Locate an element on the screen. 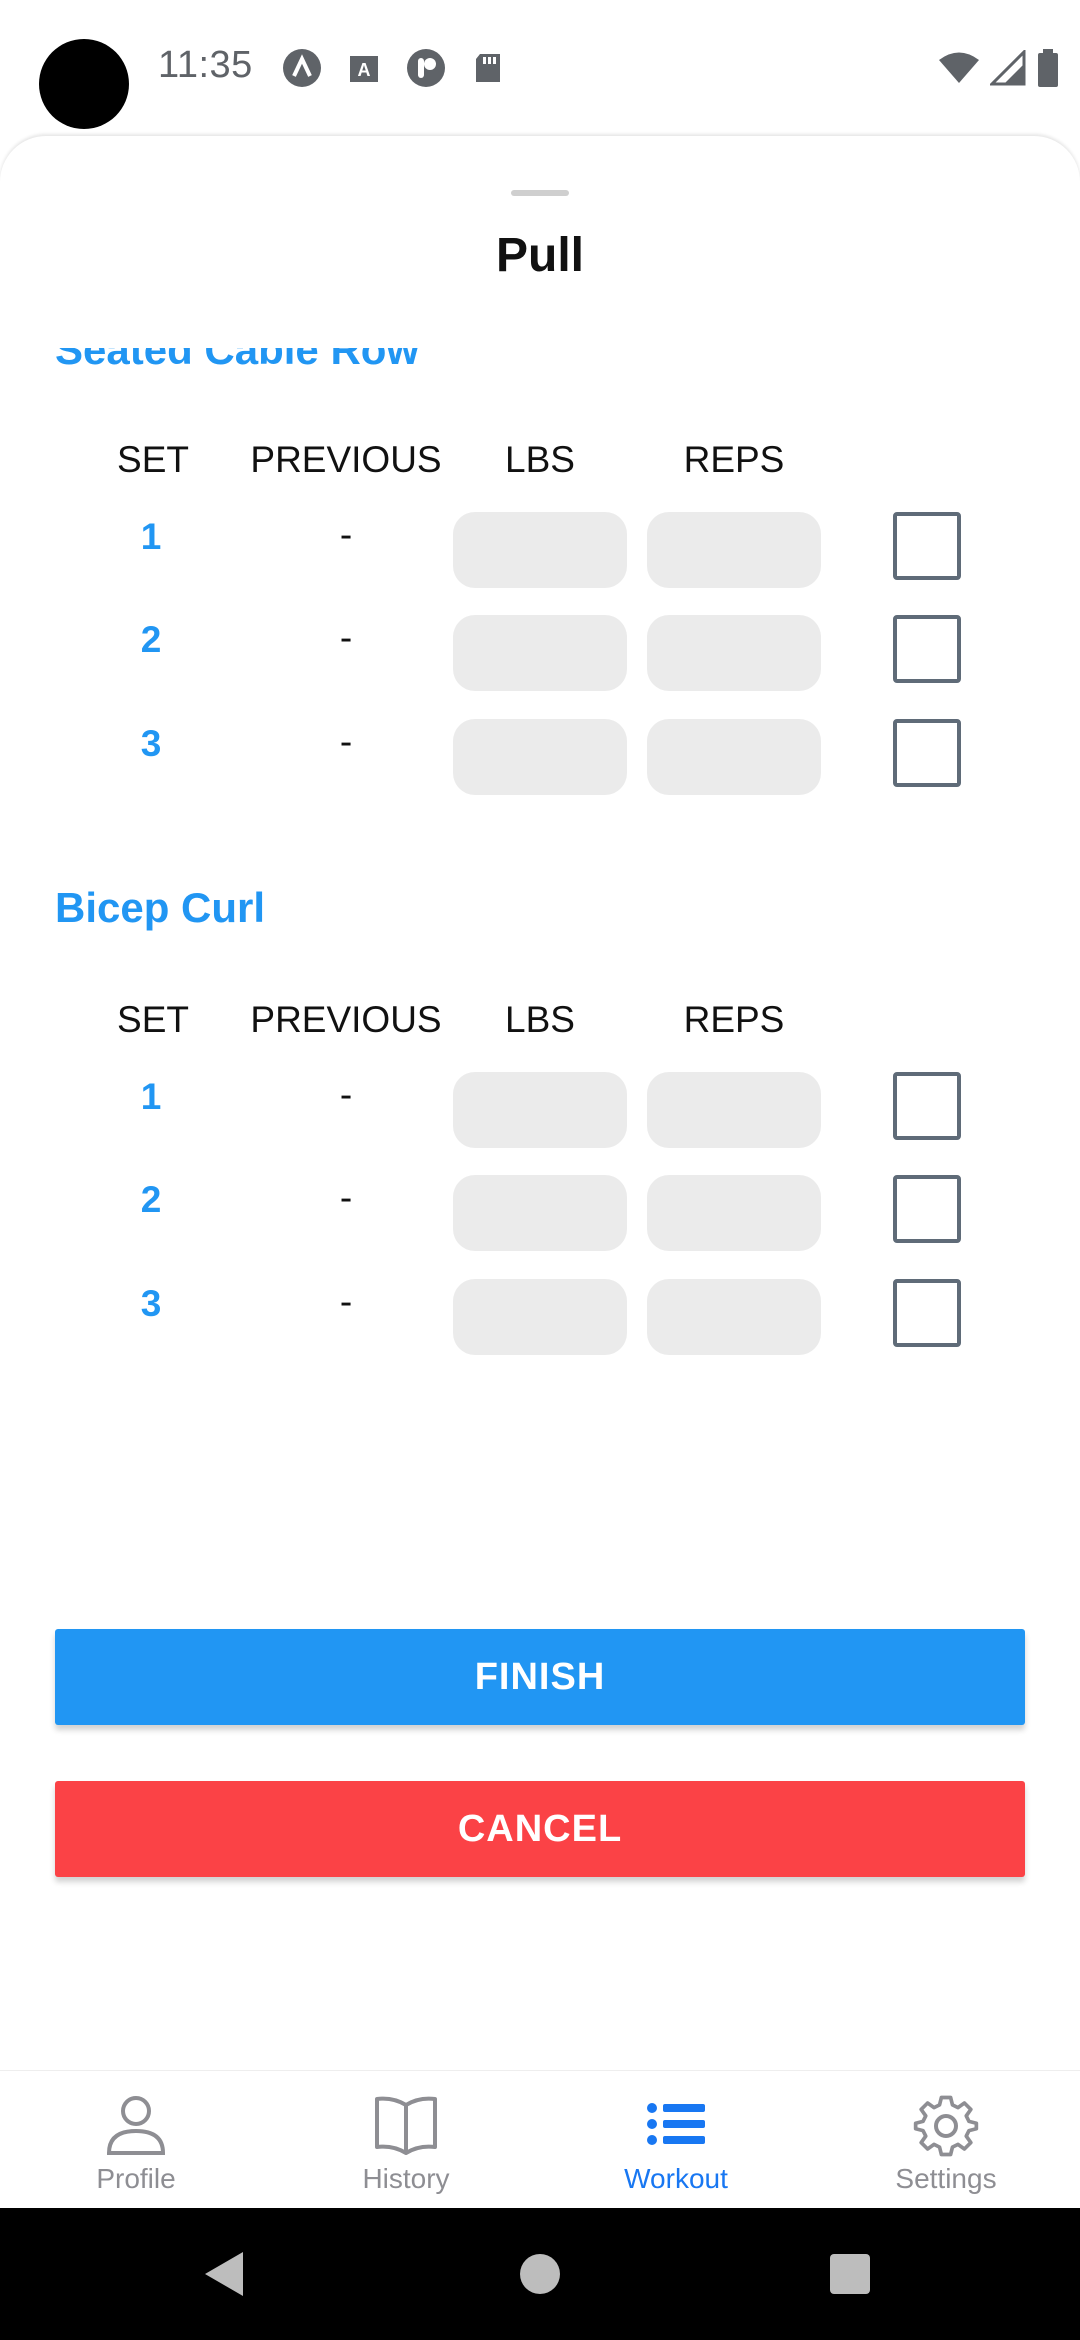 This screenshot has width=1080, height=2340. system-navigation-bar is located at coordinates (540, 2274).